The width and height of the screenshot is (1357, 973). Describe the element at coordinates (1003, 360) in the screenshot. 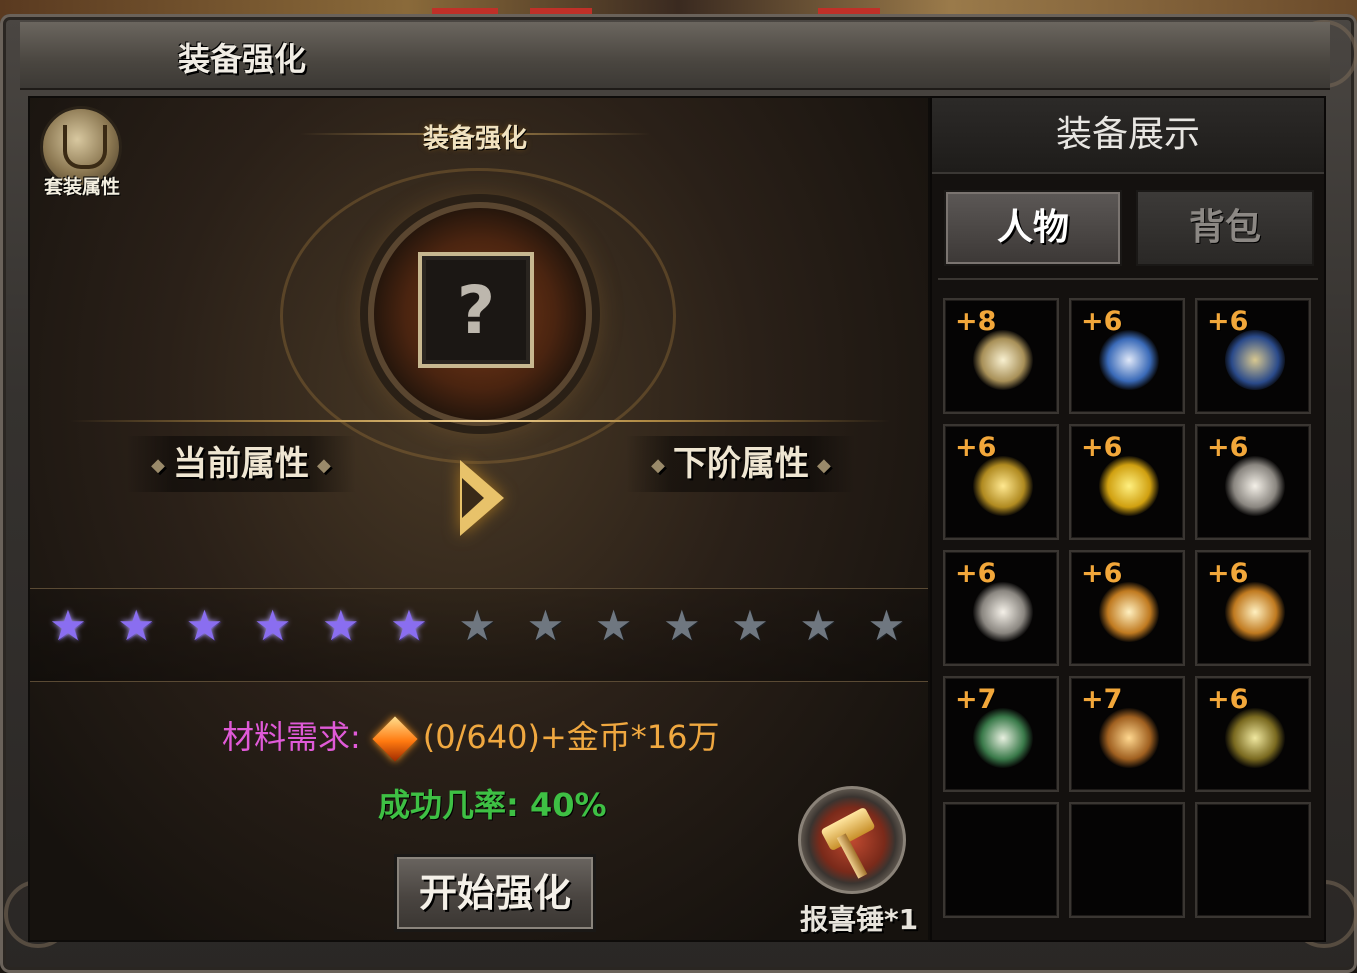

I see `sword-icon` at that location.